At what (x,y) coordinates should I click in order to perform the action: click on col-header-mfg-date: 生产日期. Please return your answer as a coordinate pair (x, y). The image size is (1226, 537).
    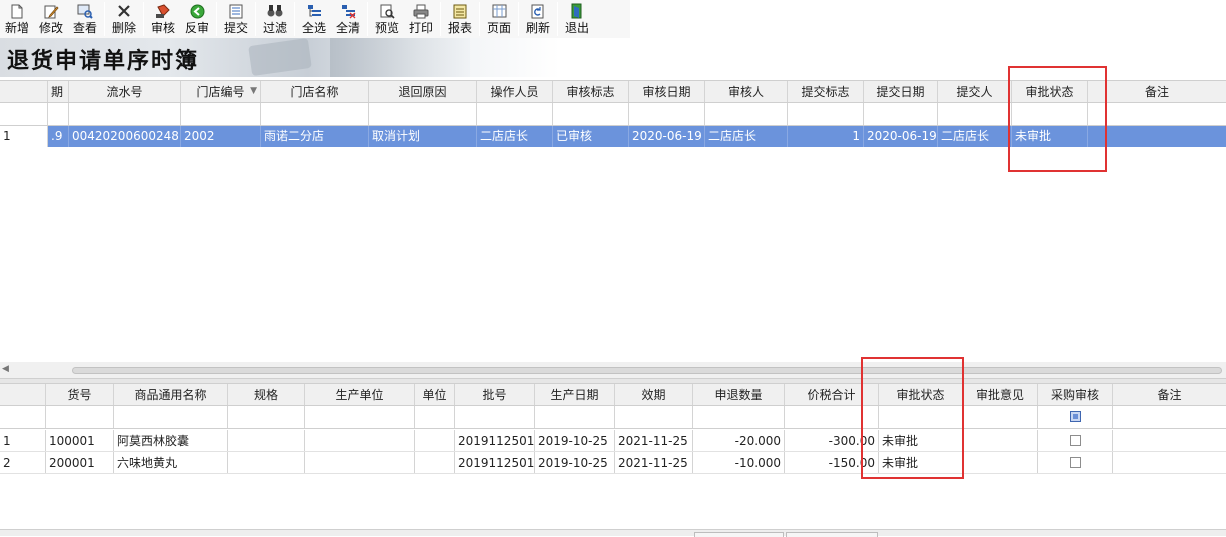
    Looking at the image, I should click on (575, 394).